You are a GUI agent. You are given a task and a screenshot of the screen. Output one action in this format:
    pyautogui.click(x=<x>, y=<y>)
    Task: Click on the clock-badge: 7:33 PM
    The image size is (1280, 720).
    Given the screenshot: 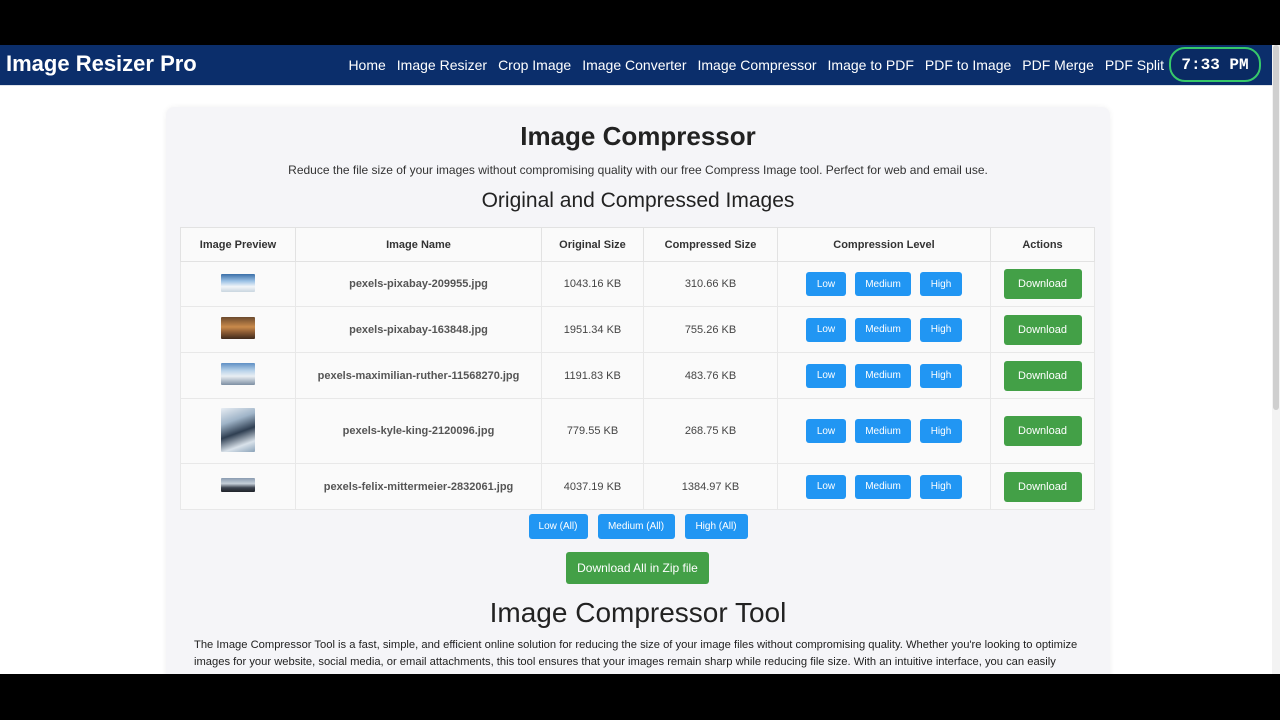 What is the action you would take?
    pyautogui.click(x=1215, y=64)
    